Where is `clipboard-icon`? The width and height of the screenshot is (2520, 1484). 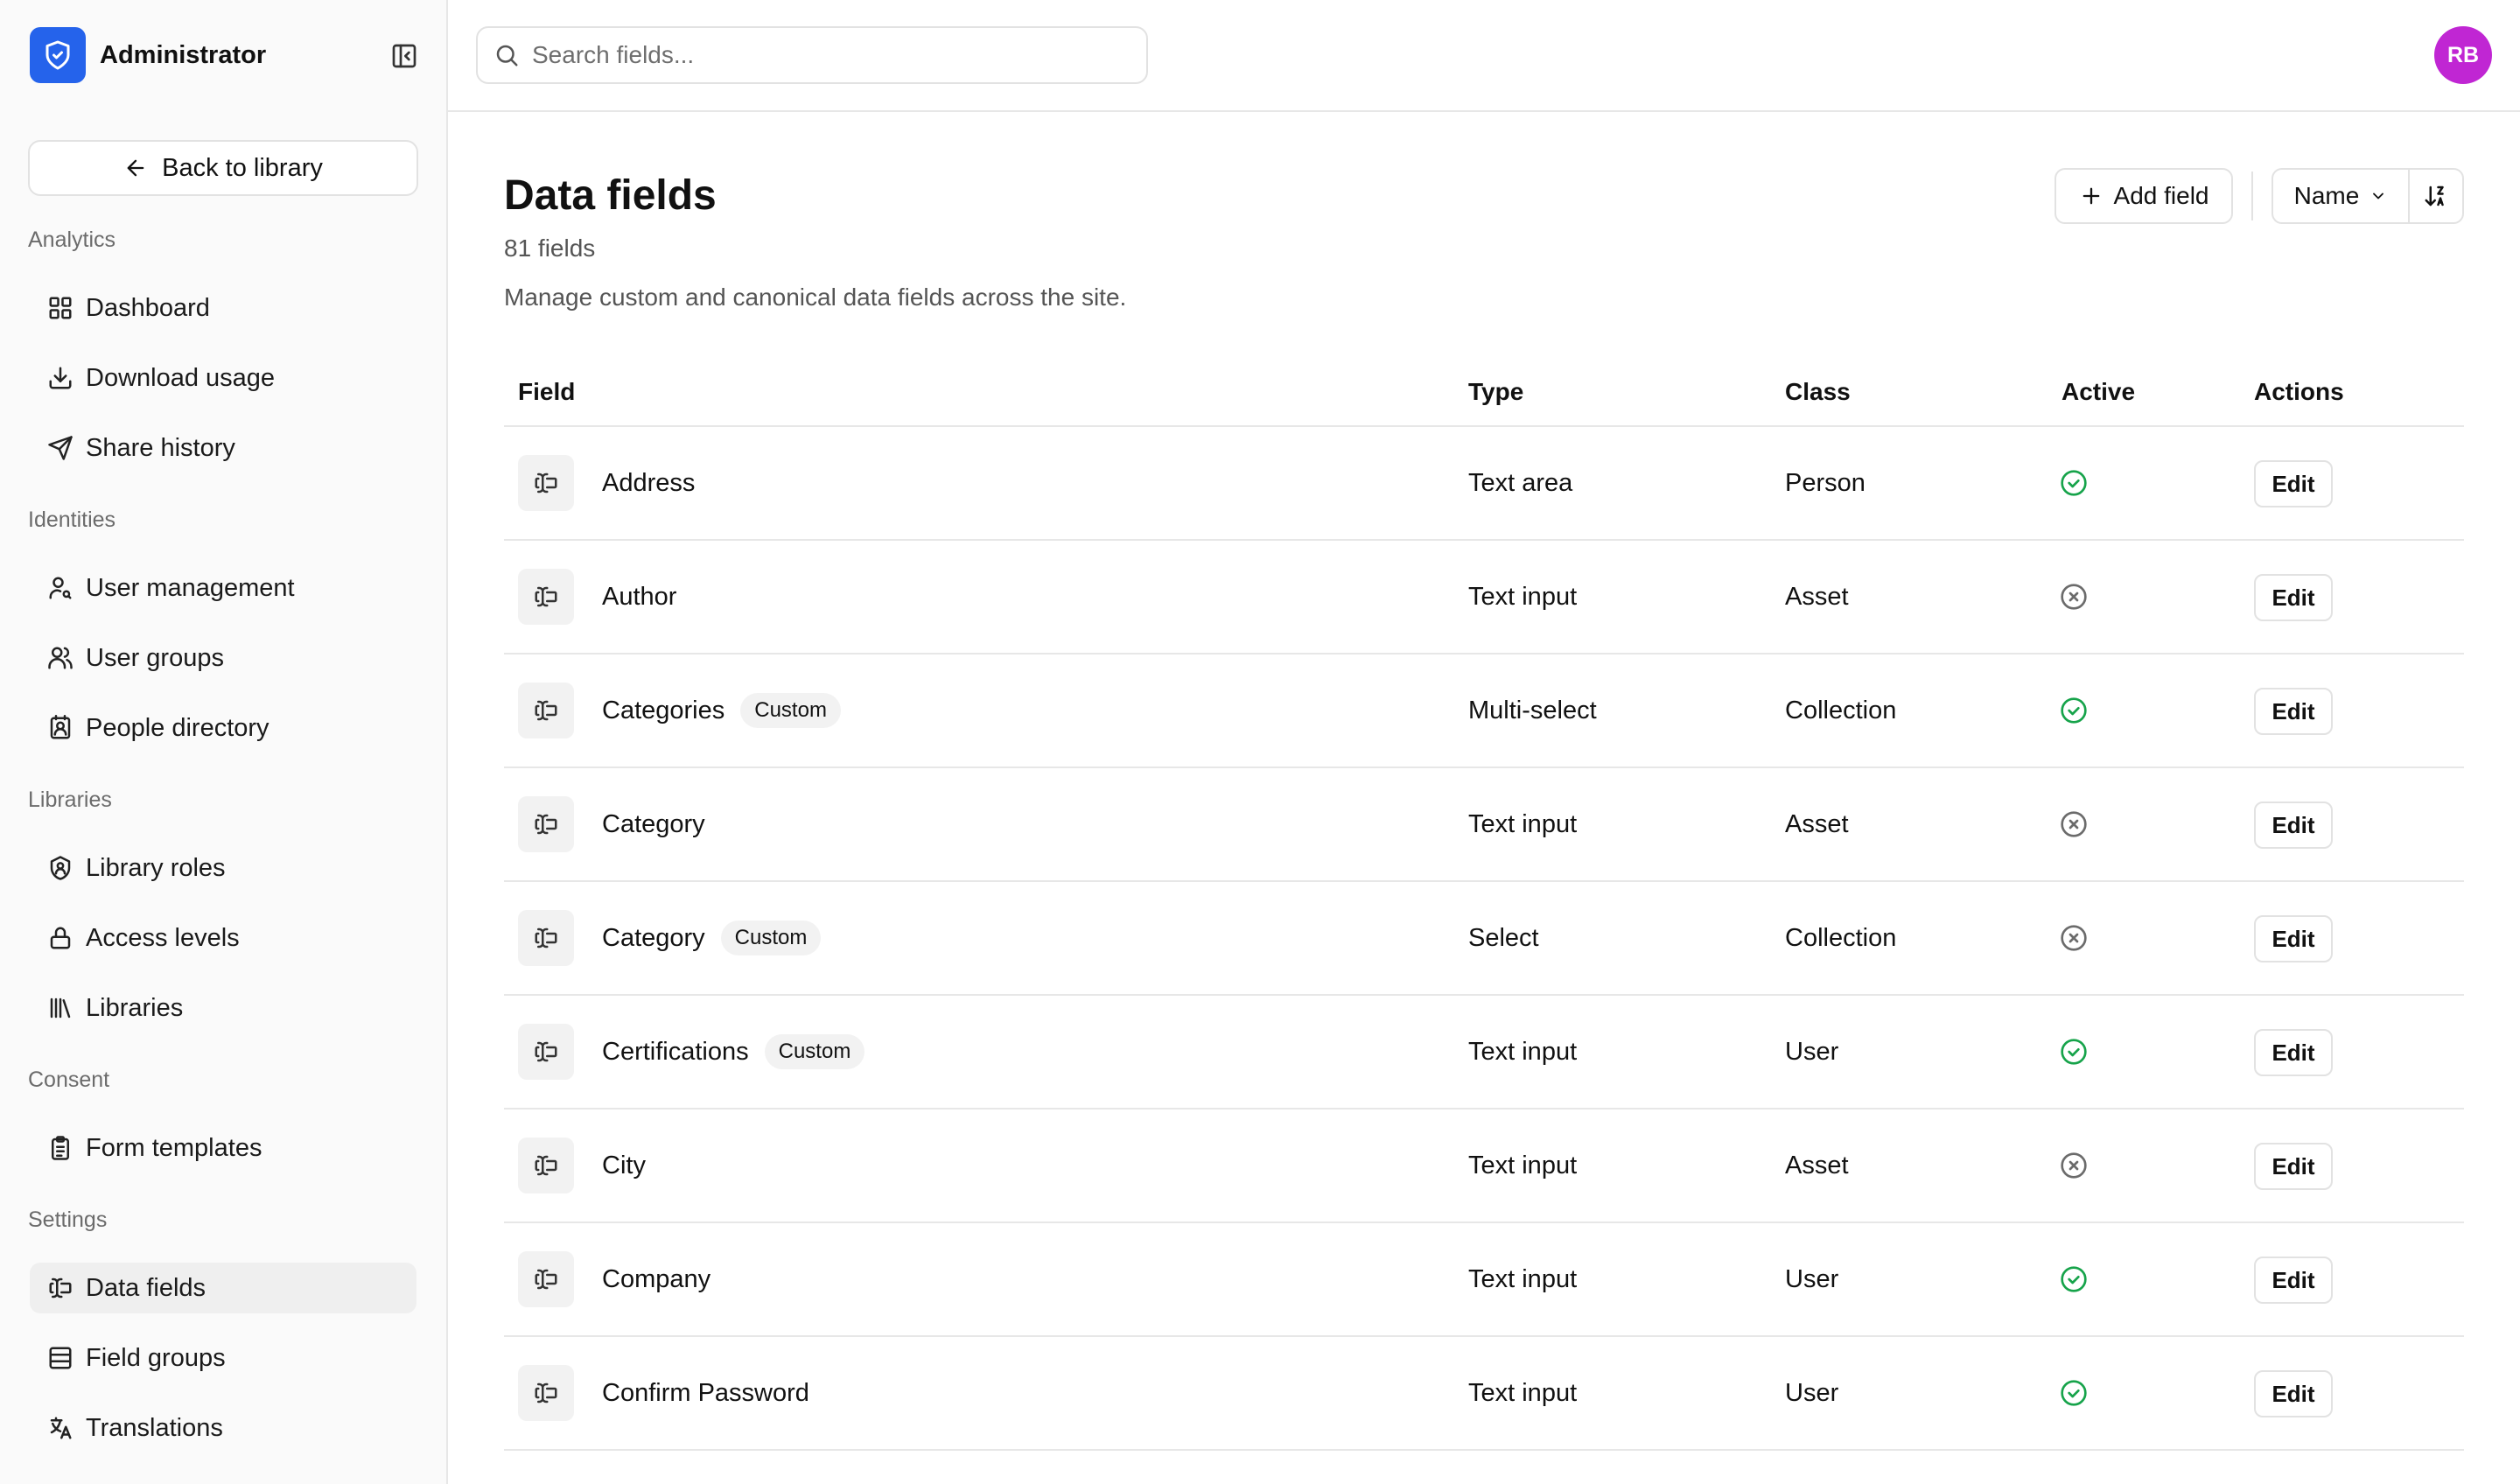 clipboard-icon is located at coordinates (60, 1148).